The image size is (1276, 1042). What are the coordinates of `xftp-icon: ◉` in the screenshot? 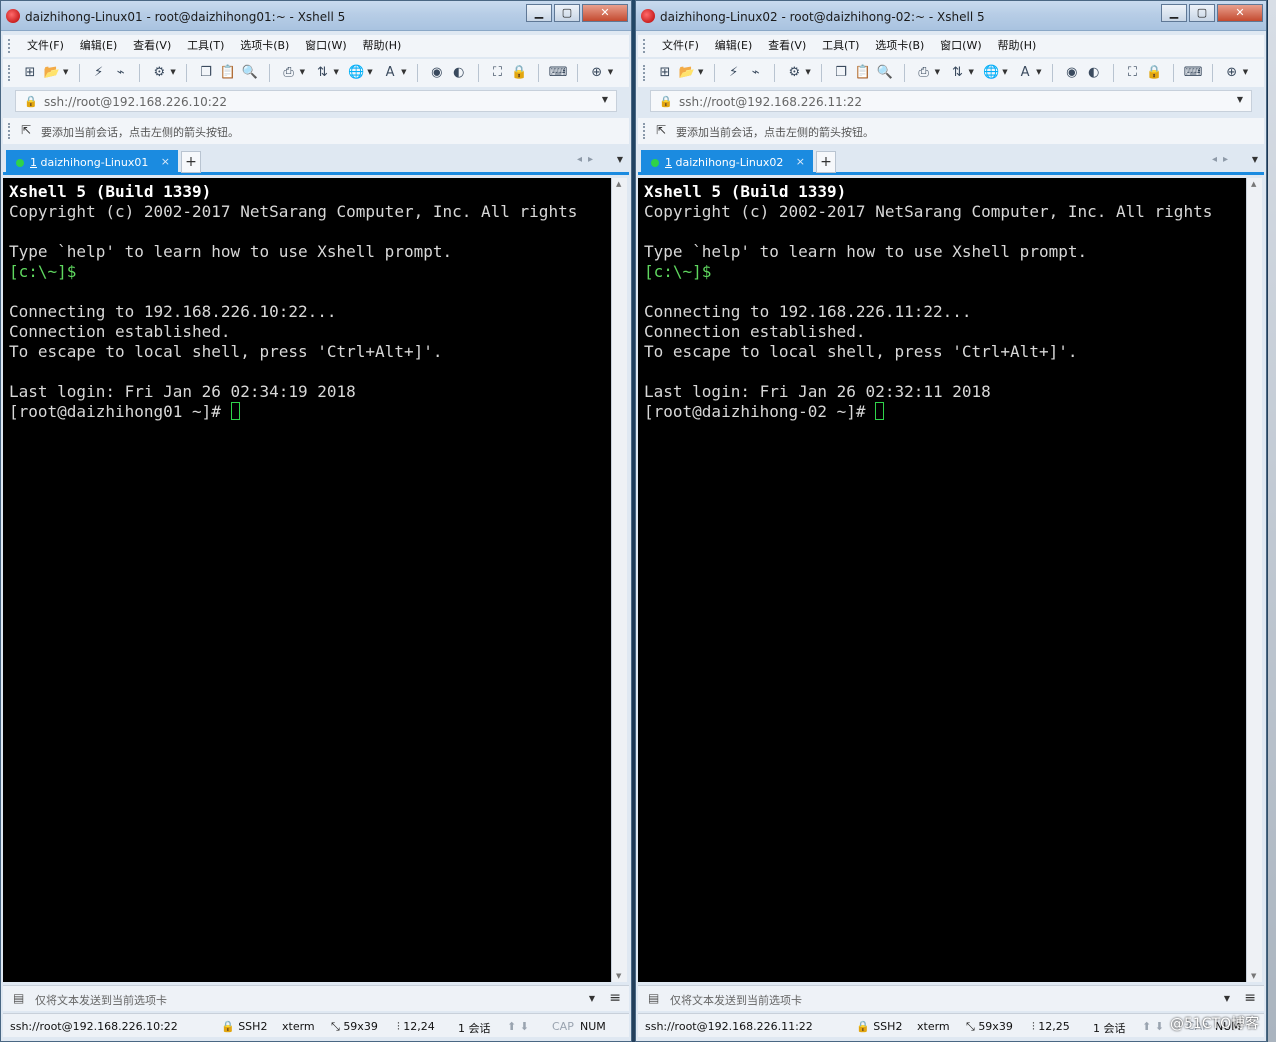 It's located at (437, 73).